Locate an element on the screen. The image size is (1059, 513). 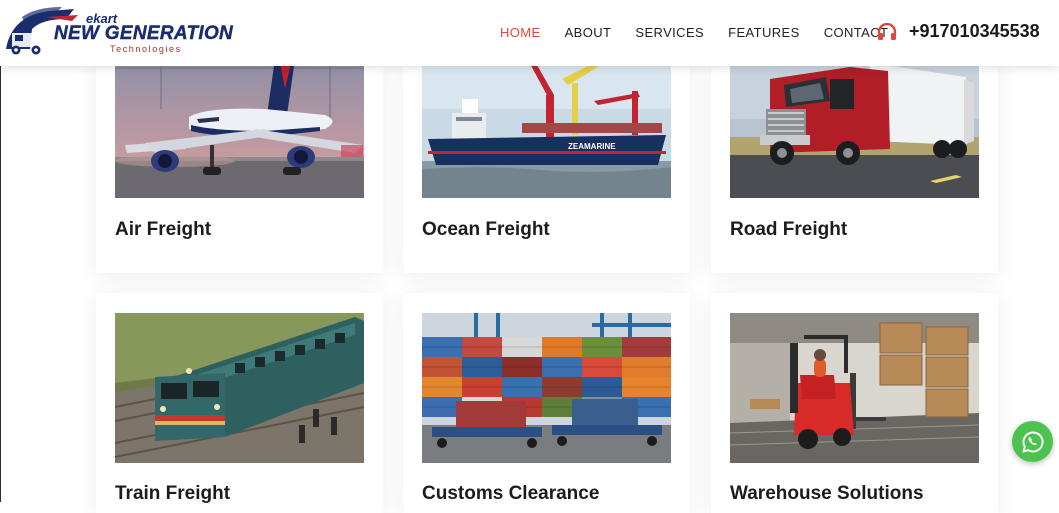
forklift-warehouse-photo is located at coordinates (854, 388).